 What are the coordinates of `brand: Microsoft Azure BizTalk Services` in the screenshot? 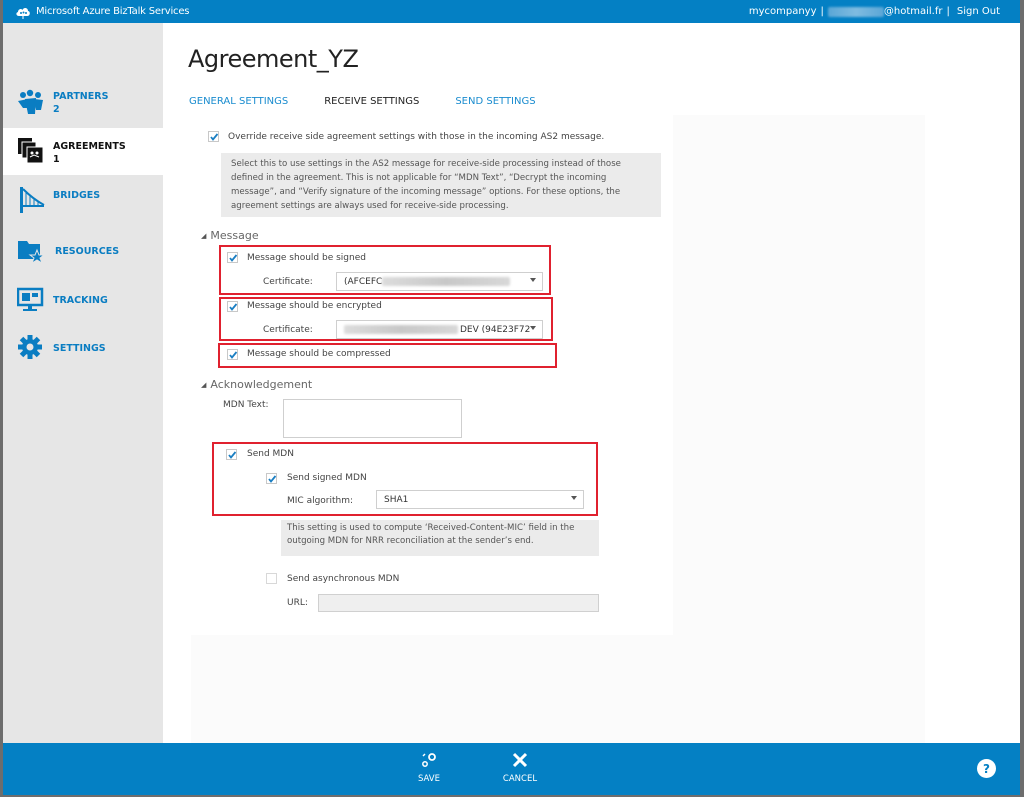 It's located at (102, 11).